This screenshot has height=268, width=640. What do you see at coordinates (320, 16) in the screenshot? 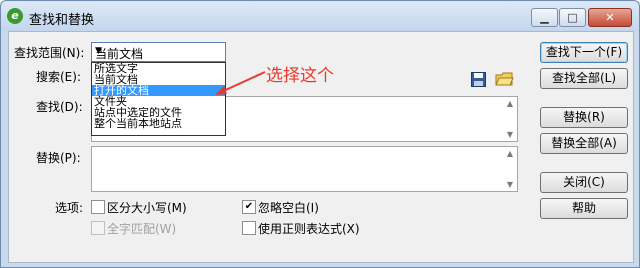
I see `title-bar: e 查找和替换 ▁ □ ✕` at bounding box center [320, 16].